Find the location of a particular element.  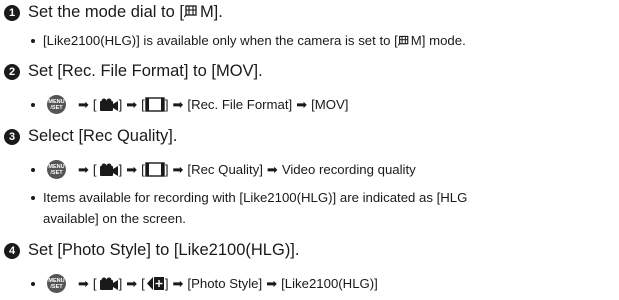

step-text: Set [Photo Style] to [Like2100(HLG)]. is located at coordinates (164, 250).